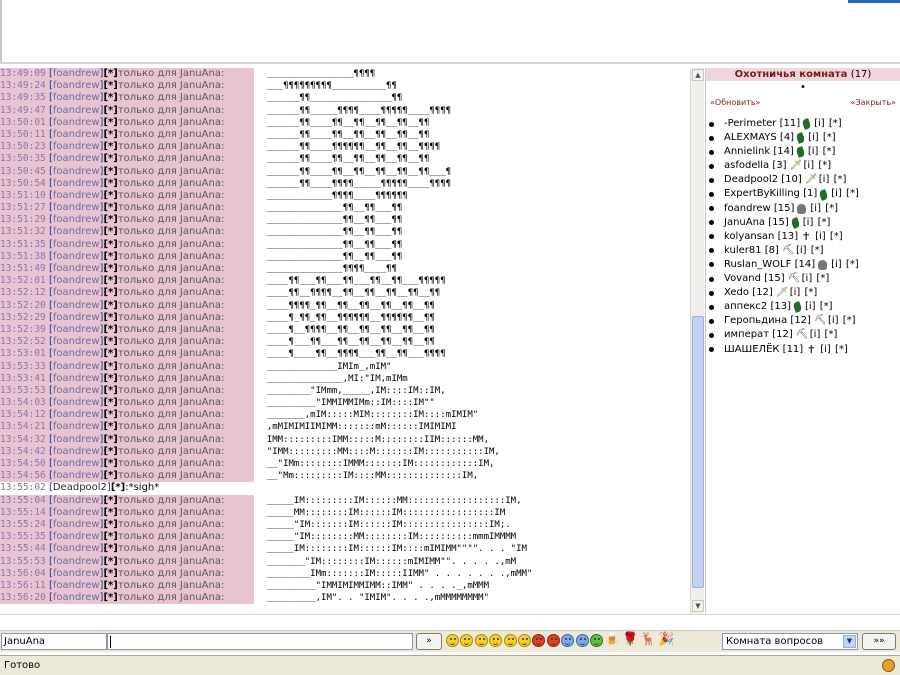 The image size is (900, 675). I want to click on user-item: Vovand [15] ⛏ [i] [*], so click(803, 279).